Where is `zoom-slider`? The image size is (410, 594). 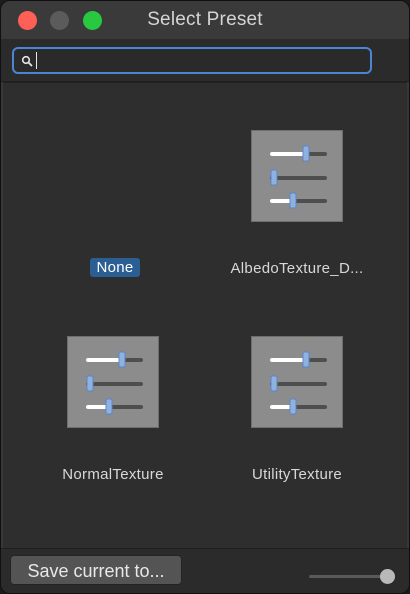
zoom-slider is located at coordinates (352, 576).